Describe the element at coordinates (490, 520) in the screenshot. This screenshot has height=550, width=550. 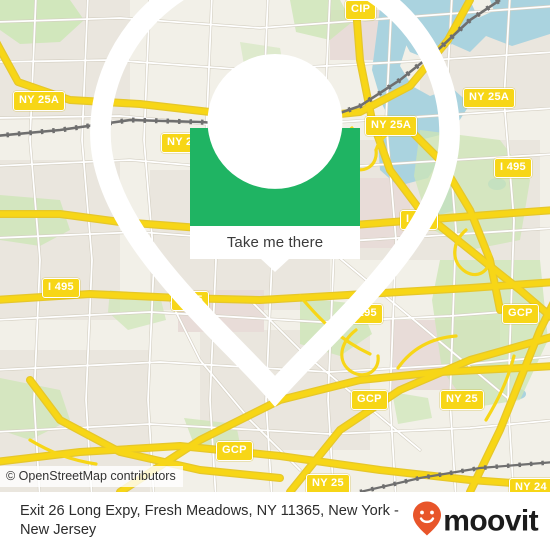
I see `moovit-wordmark: moovit` at that location.